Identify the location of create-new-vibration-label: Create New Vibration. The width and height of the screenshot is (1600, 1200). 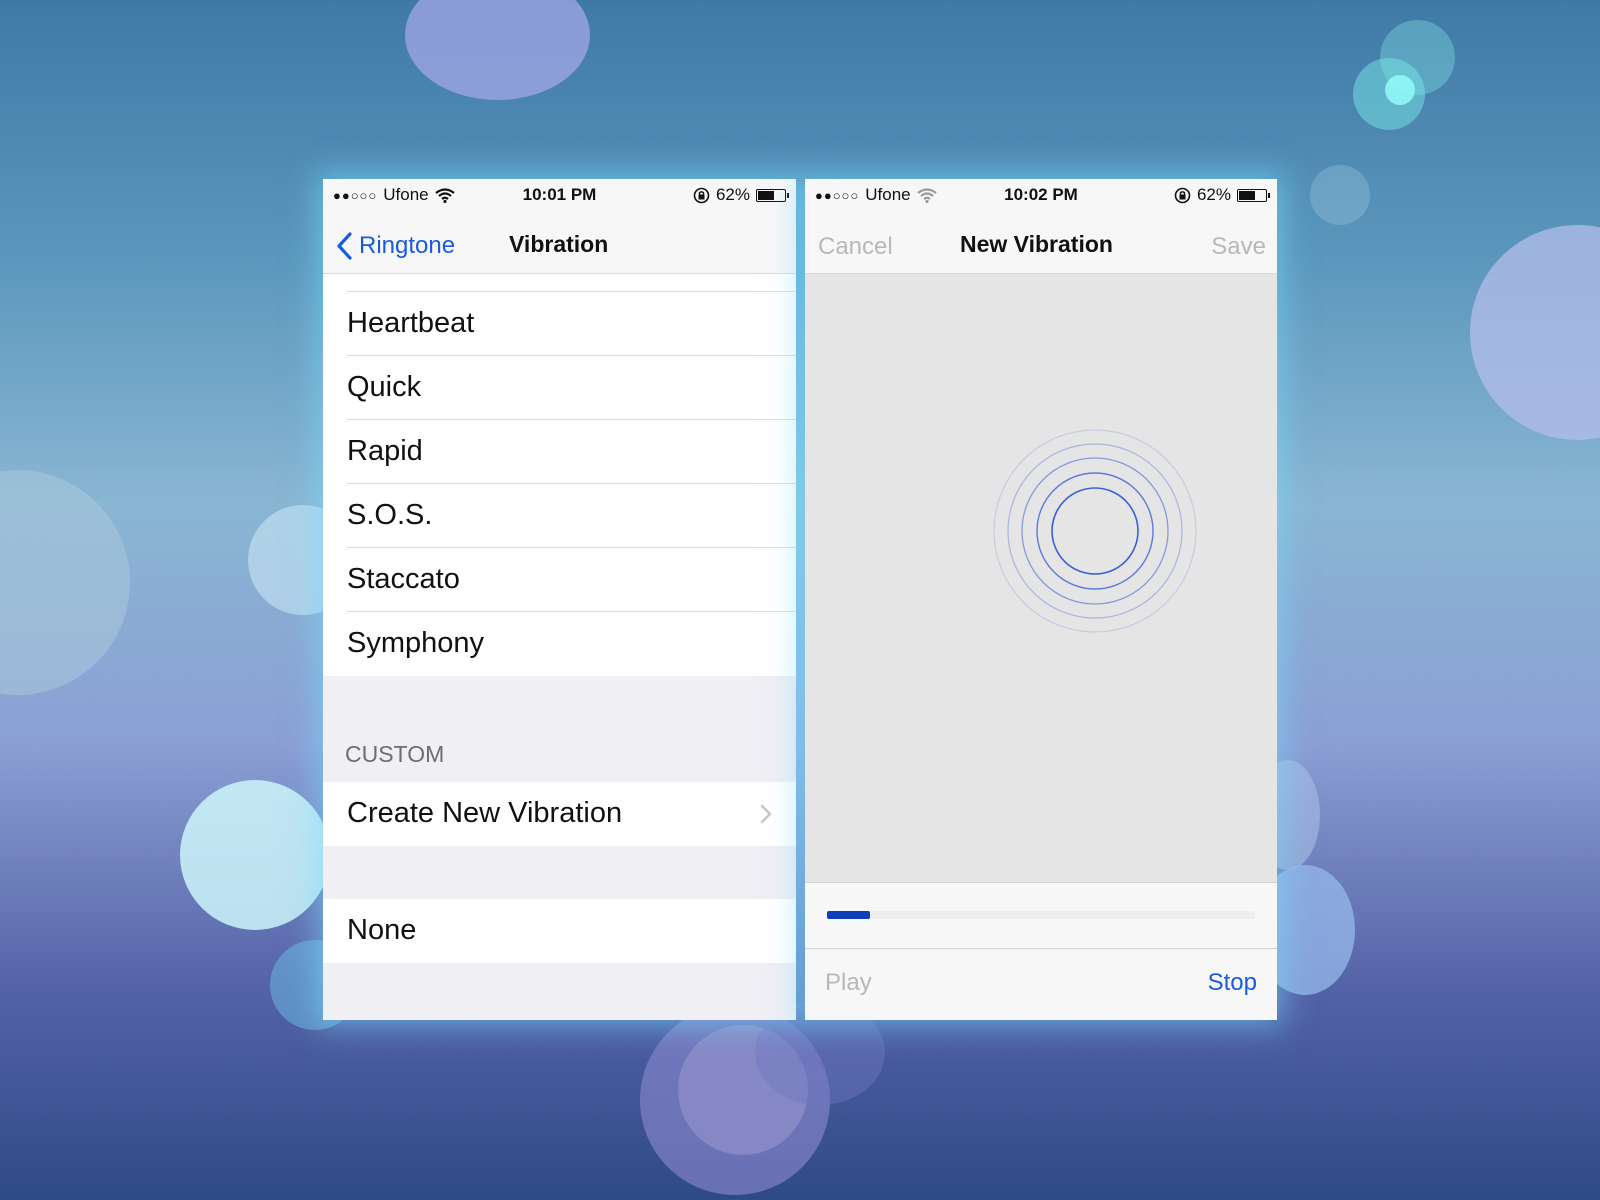
(485, 813).